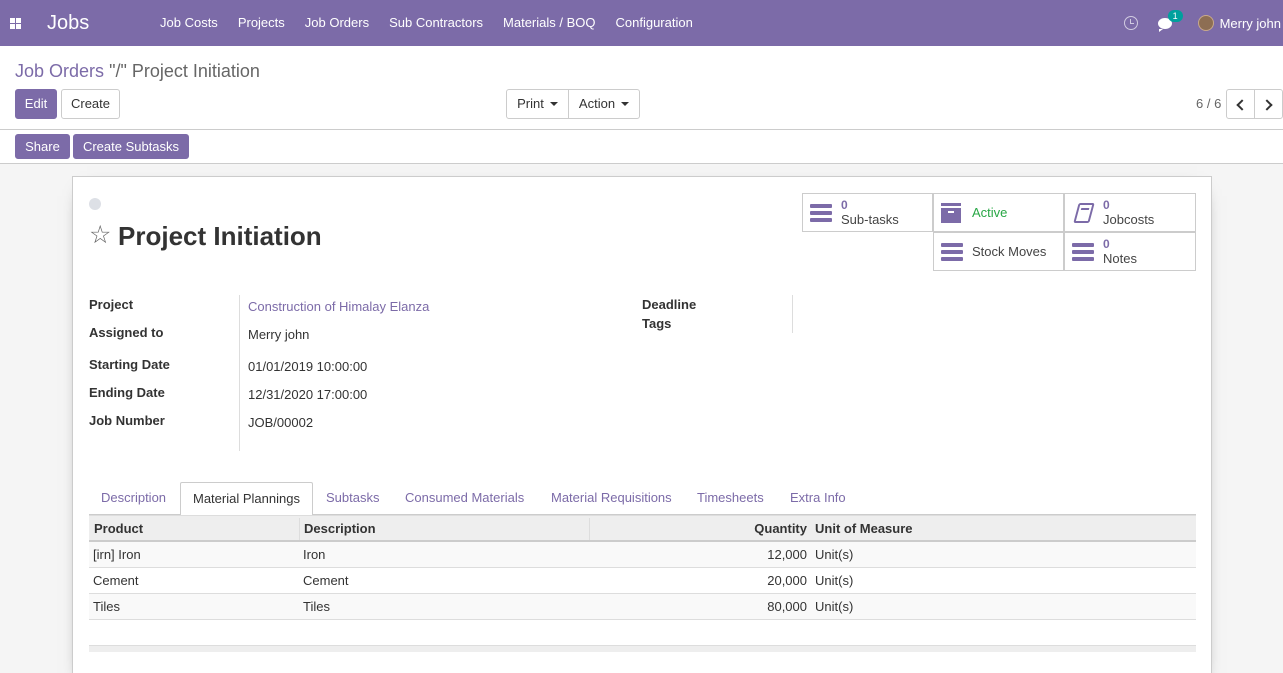 This screenshot has width=1283, height=673. I want to click on breadcrumb: Job Orders "/" Project Initiation, so click(137, 71).